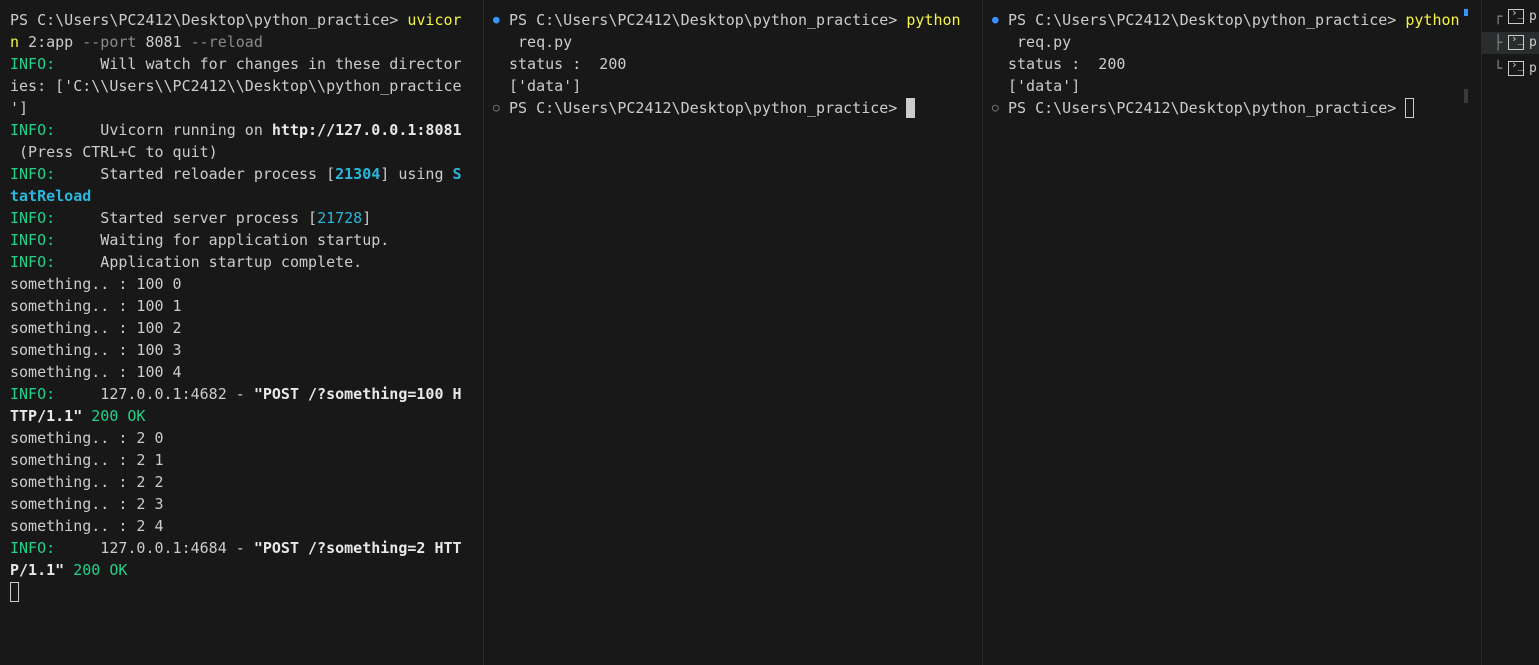  What do you see at coordinates (96, 306) in the screenshot?
I see `terminal-line: something.. : 100 1` at bounding box center [96, 306].